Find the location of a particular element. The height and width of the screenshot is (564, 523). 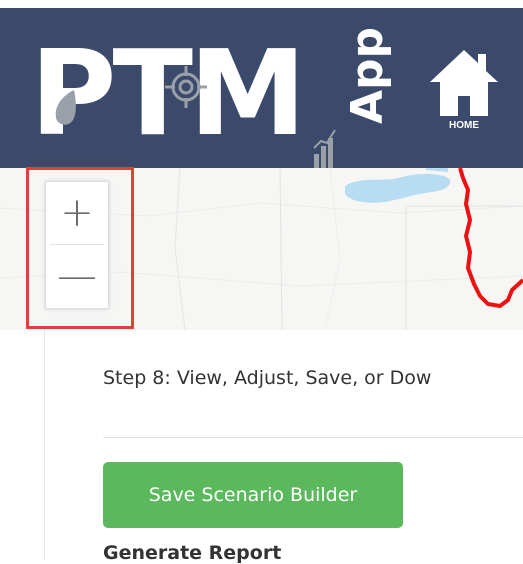

save-scenario-builder-button: Save Scenario Builder is located at coordinates (253, 495).